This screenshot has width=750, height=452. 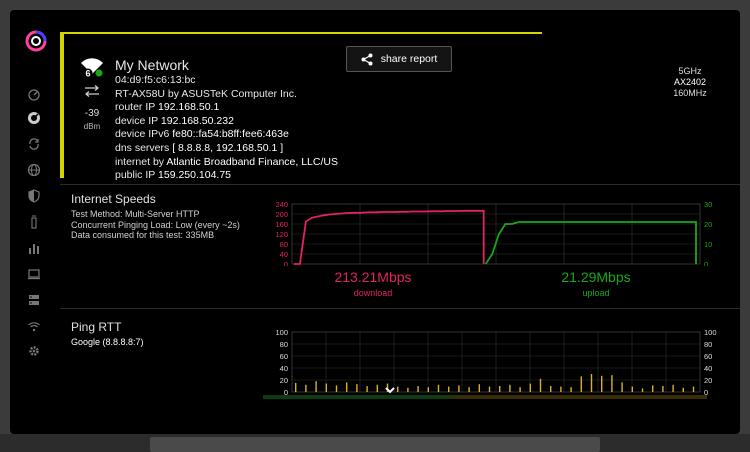 What do you see at coordinates (195, 175) in the screenshot?
I see `public-ip: 159.250.104.75` at bounding box center [195, 175].